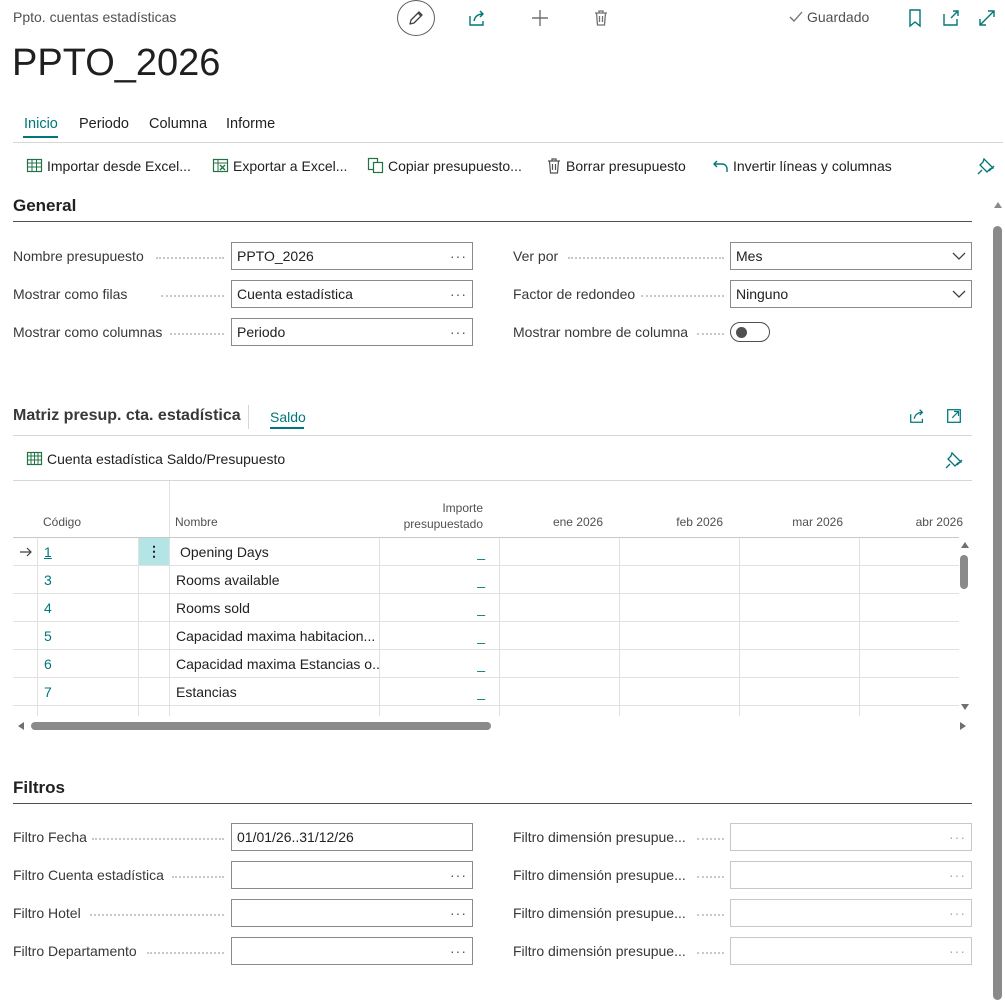 The width and height of the screenshot is (1005, 1004). I want to click on view-by-select: Mes, so click(851, 256).